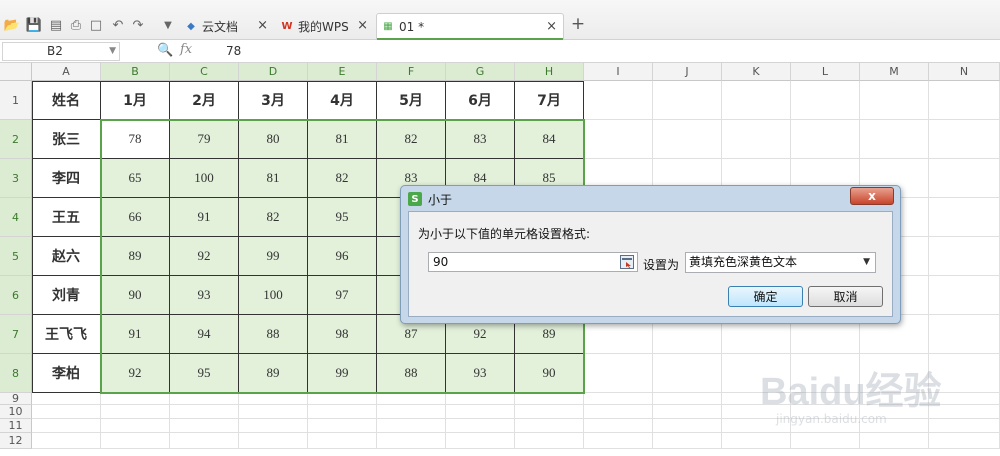  What do you see at coordinates (872, 196) in the screenshot?
I see `dialog-close-button: x` at bounding box center [872, 196].